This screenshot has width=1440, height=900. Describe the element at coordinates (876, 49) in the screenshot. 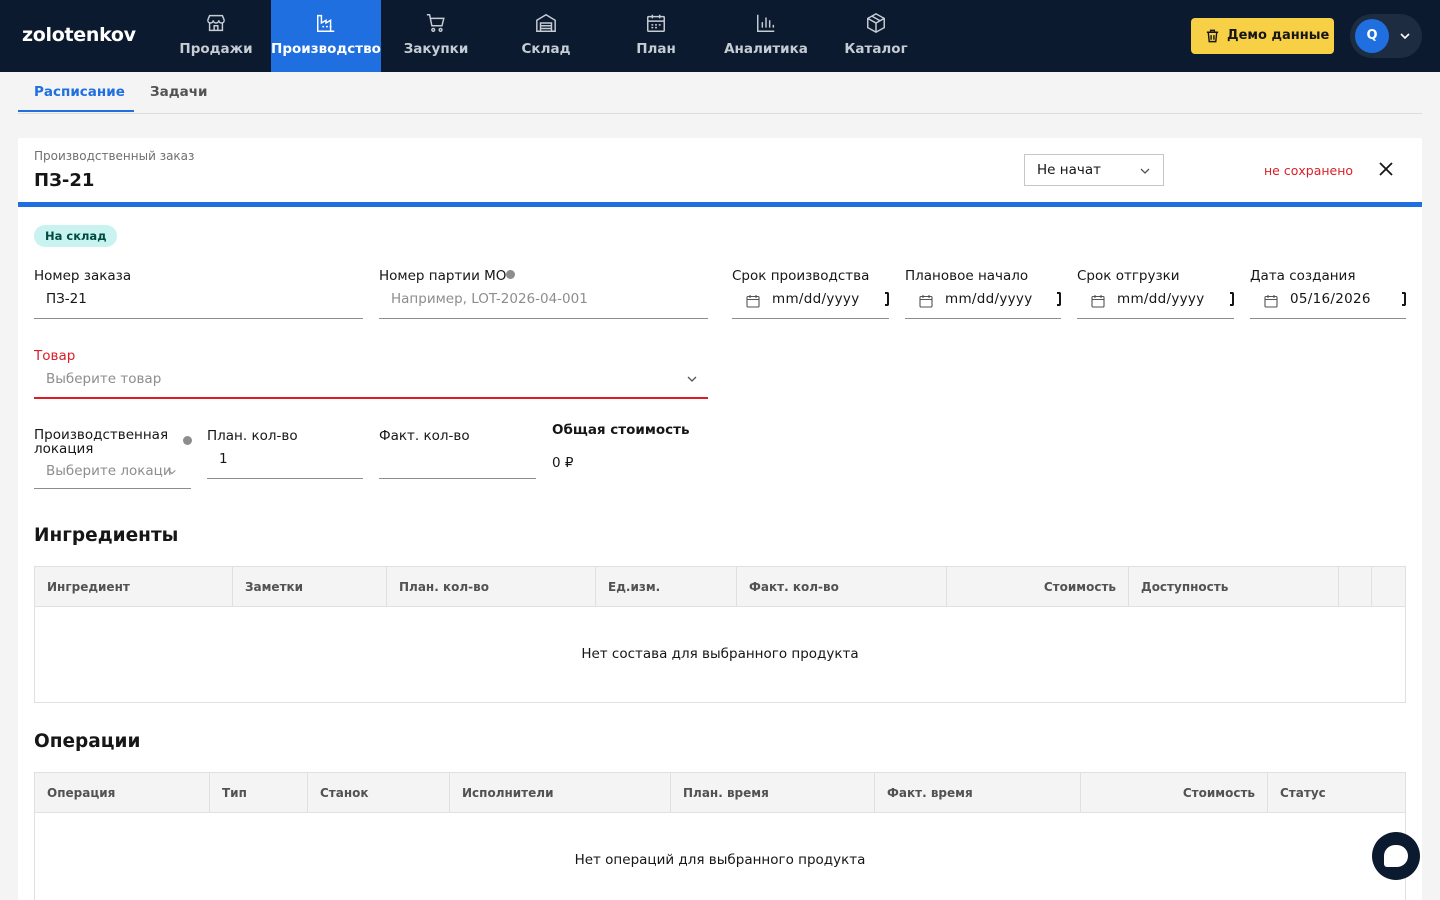

I see `nav-item-label: Каталог` at that location.